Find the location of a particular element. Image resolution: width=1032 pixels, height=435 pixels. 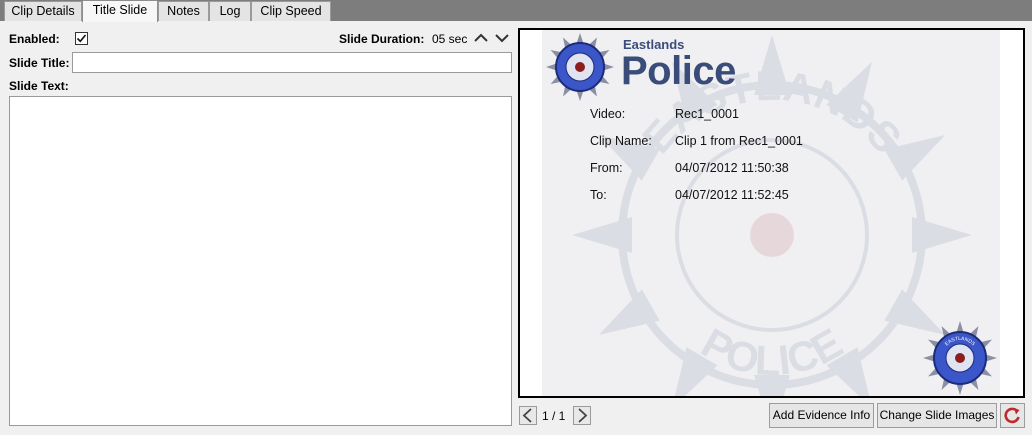

police-badge-small-icon: EASTLANDS is located at coordinates (960, 358).